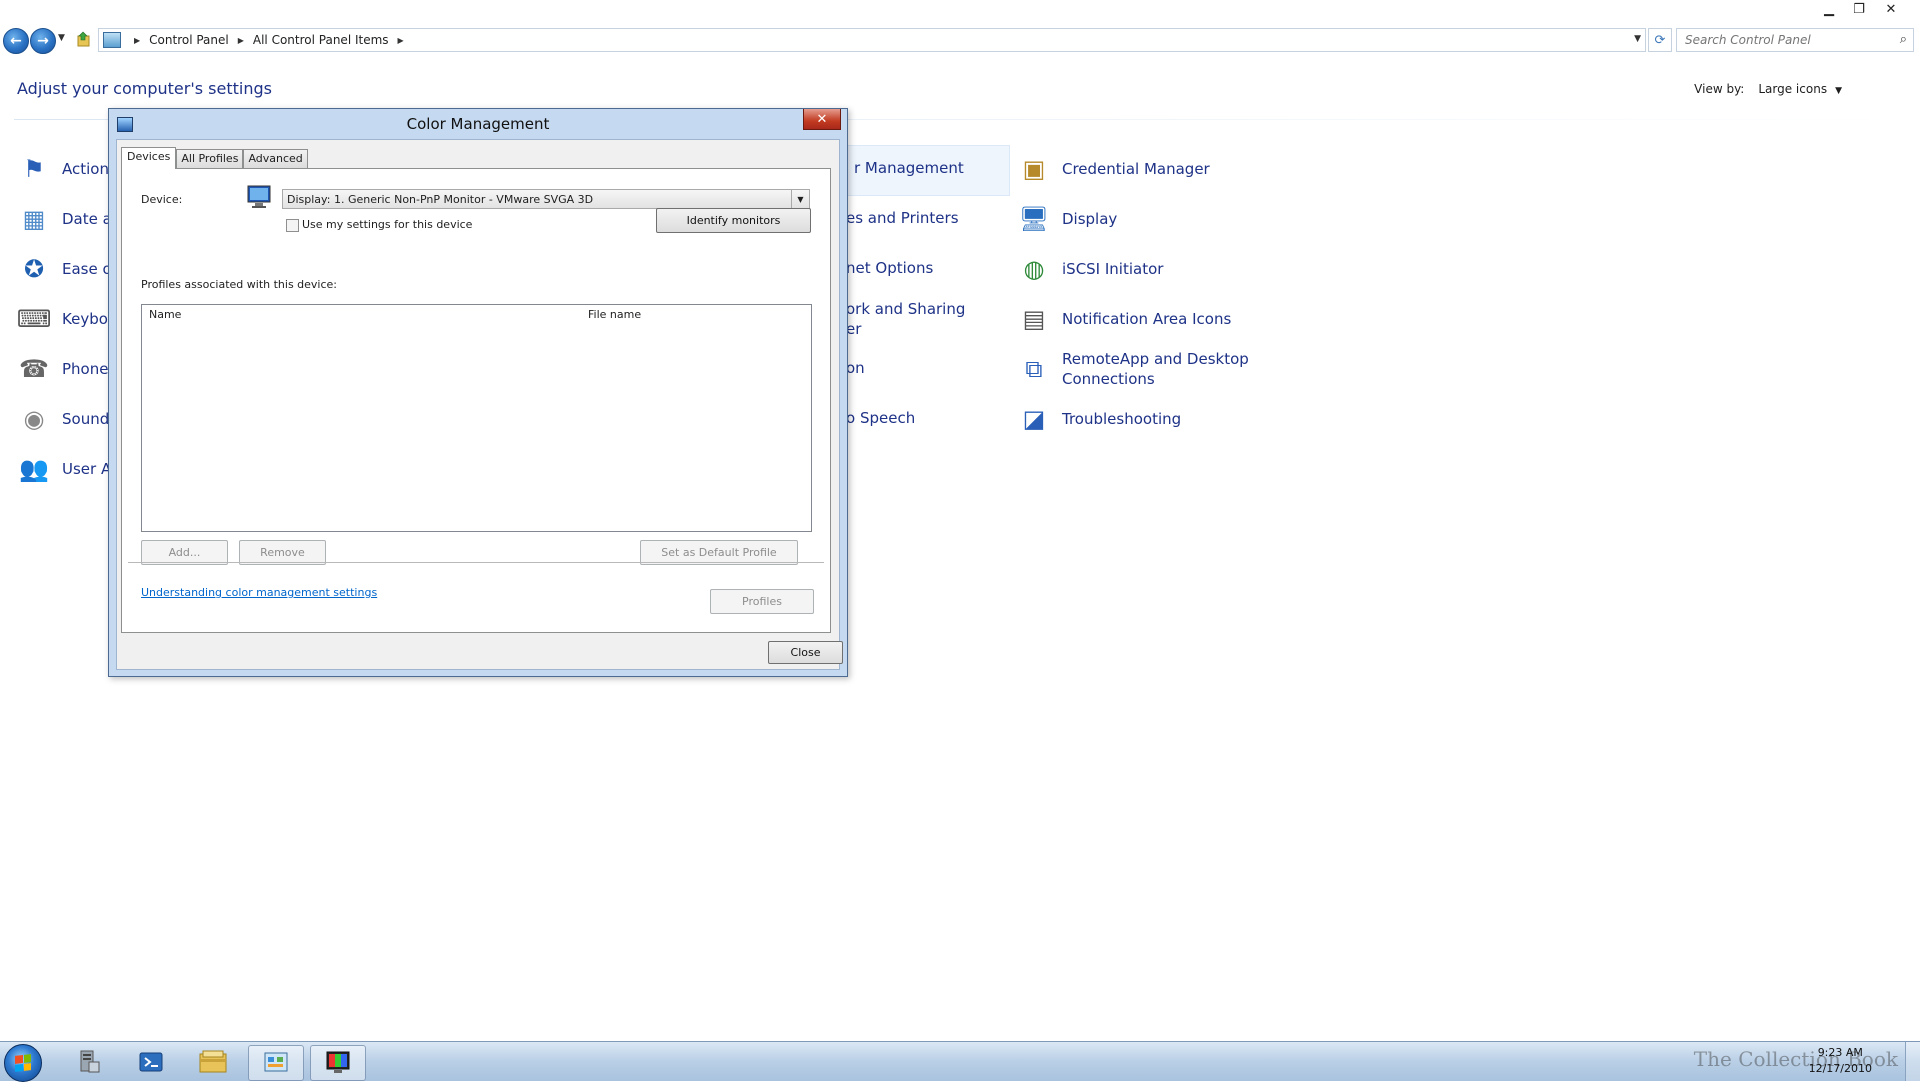 The image size is (1920, 1082). I want to click on cp-item-label: ork and Sharing er, so click(906, 319).